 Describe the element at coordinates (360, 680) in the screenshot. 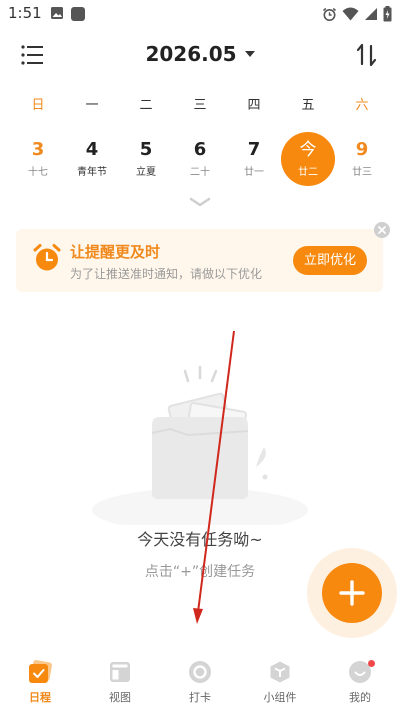

I see `nav-mine: 我的` at that location.